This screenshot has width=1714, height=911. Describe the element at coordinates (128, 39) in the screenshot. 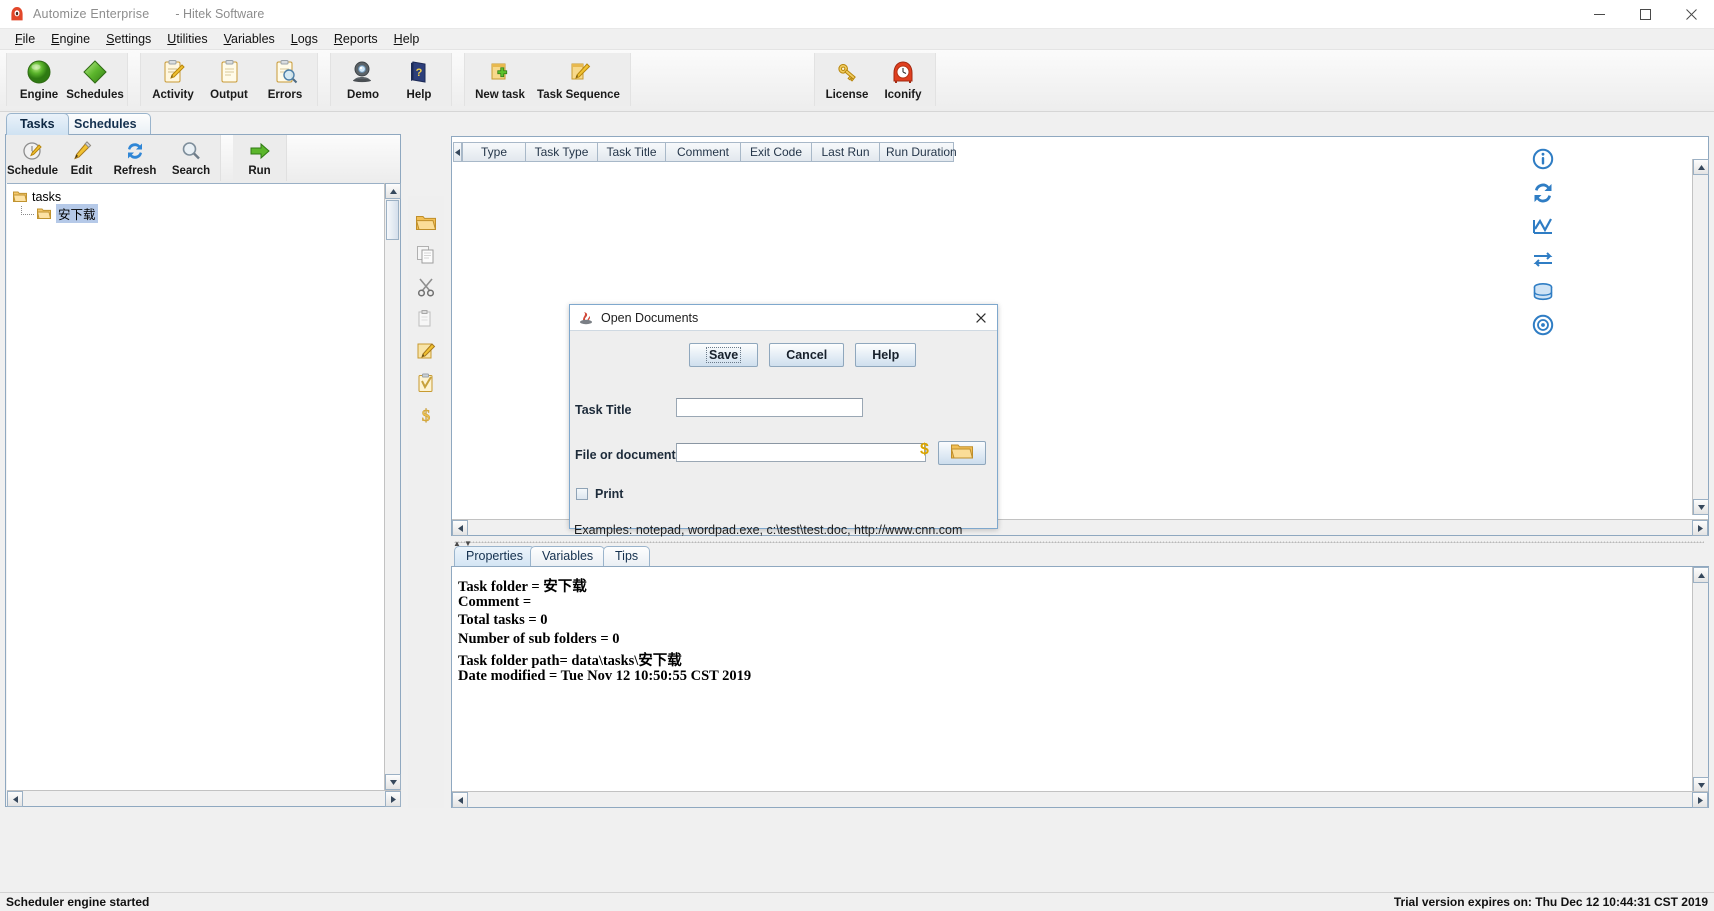

I see `menu-settings: Settings` at that location.